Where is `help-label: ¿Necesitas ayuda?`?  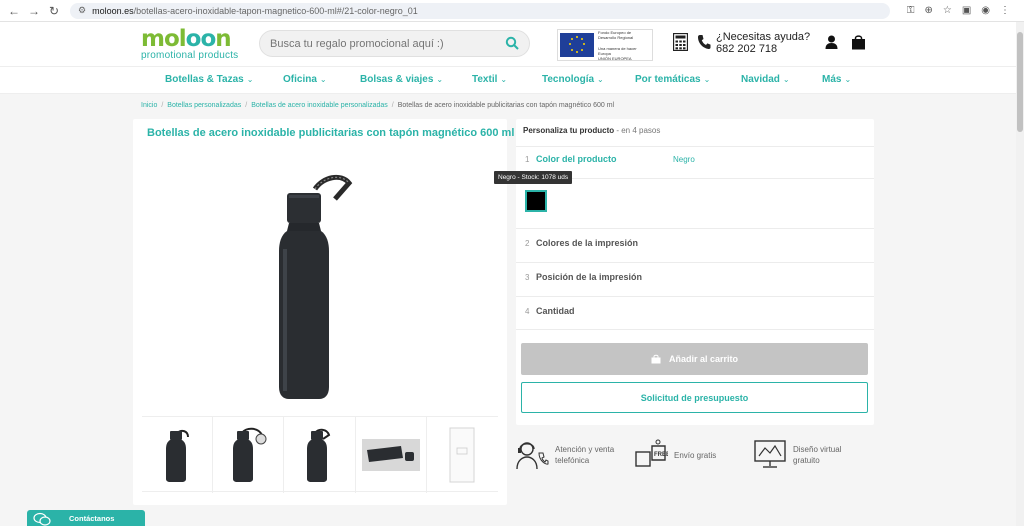 help-label: ¿Necesitas ayuda? is located at coordinates (763, 37).